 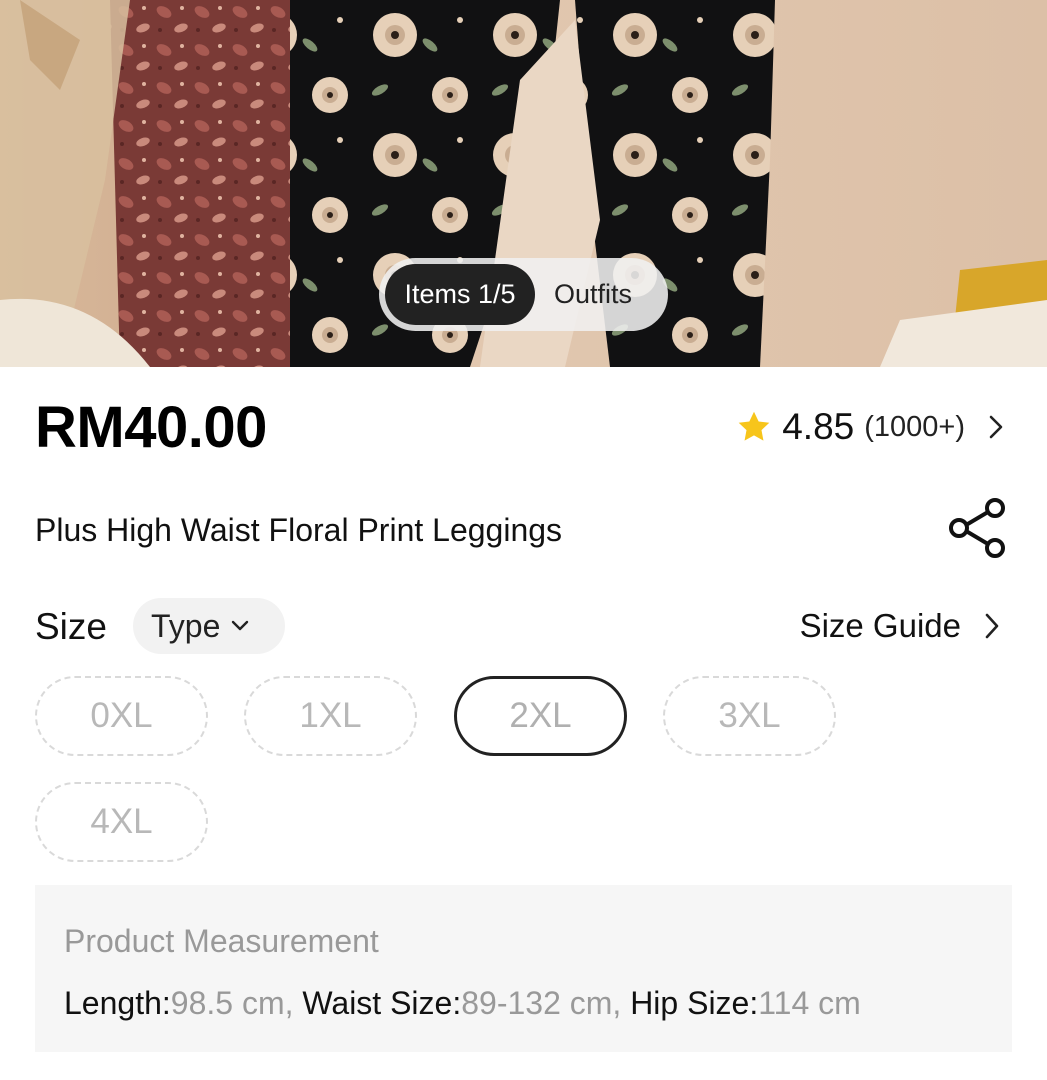 I want to click on measurement-key-waist: Waist Size:, so click(x=382, y=1003).